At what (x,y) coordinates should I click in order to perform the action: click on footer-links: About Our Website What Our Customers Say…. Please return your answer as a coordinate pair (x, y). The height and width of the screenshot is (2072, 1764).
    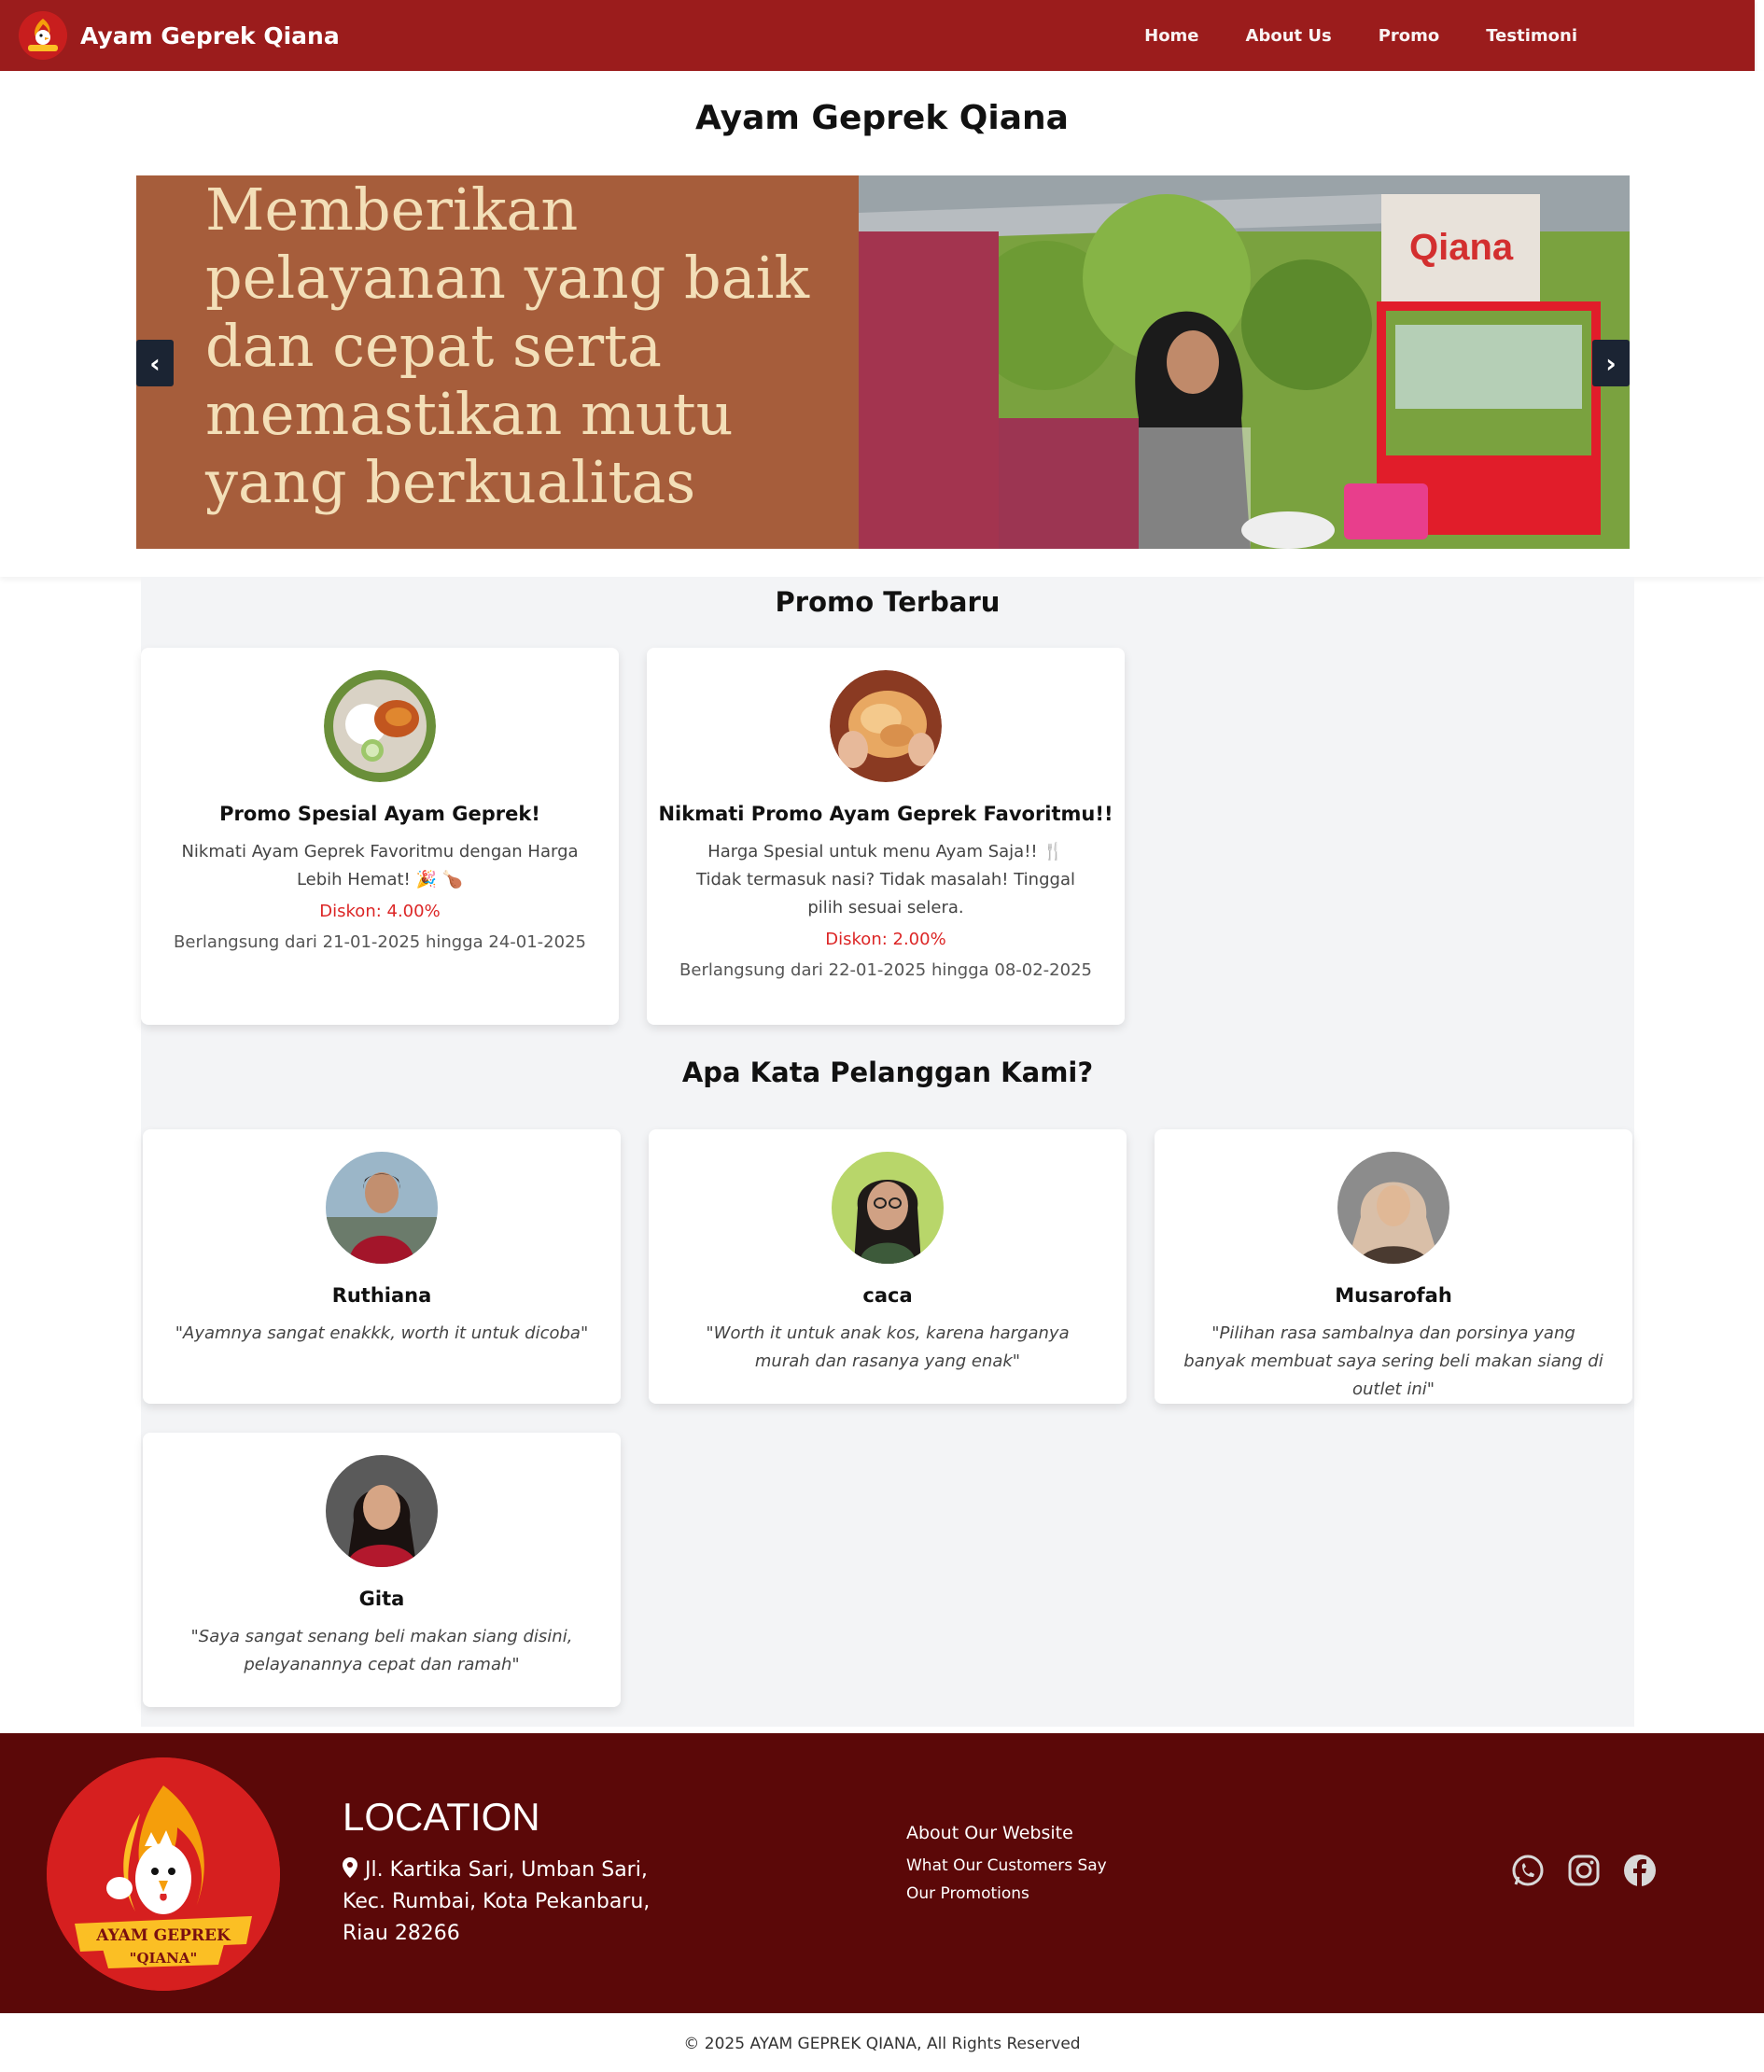
    Looking at the image, I should click on (1006, 1863).